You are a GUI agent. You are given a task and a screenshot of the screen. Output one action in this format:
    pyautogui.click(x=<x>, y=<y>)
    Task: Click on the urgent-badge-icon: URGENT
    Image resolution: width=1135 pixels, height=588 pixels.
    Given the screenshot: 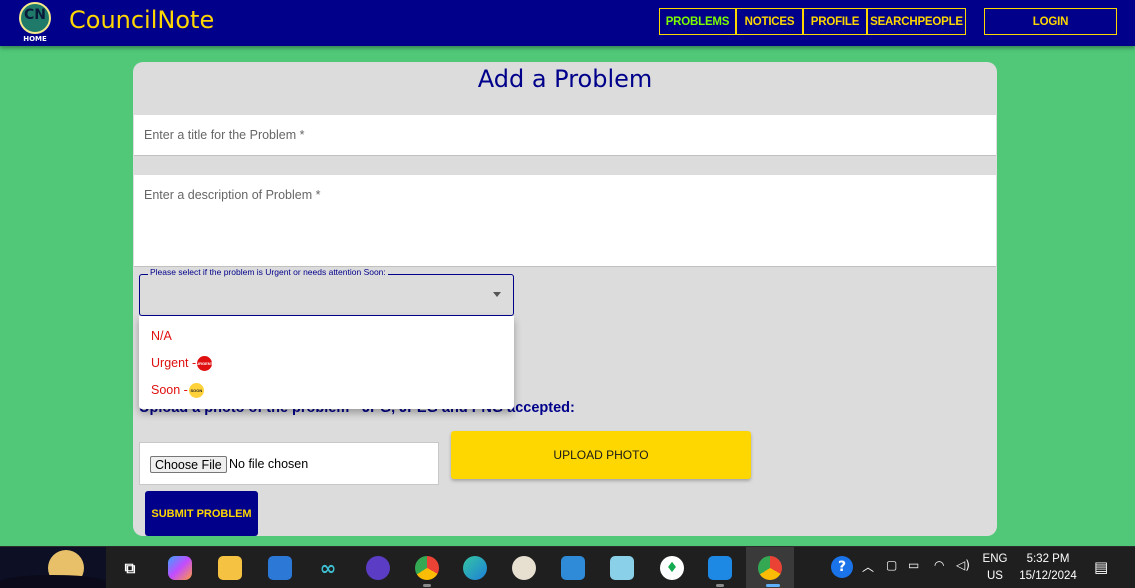 What is the action you would take?
    pyautogui.click(x=204, y=363)
    